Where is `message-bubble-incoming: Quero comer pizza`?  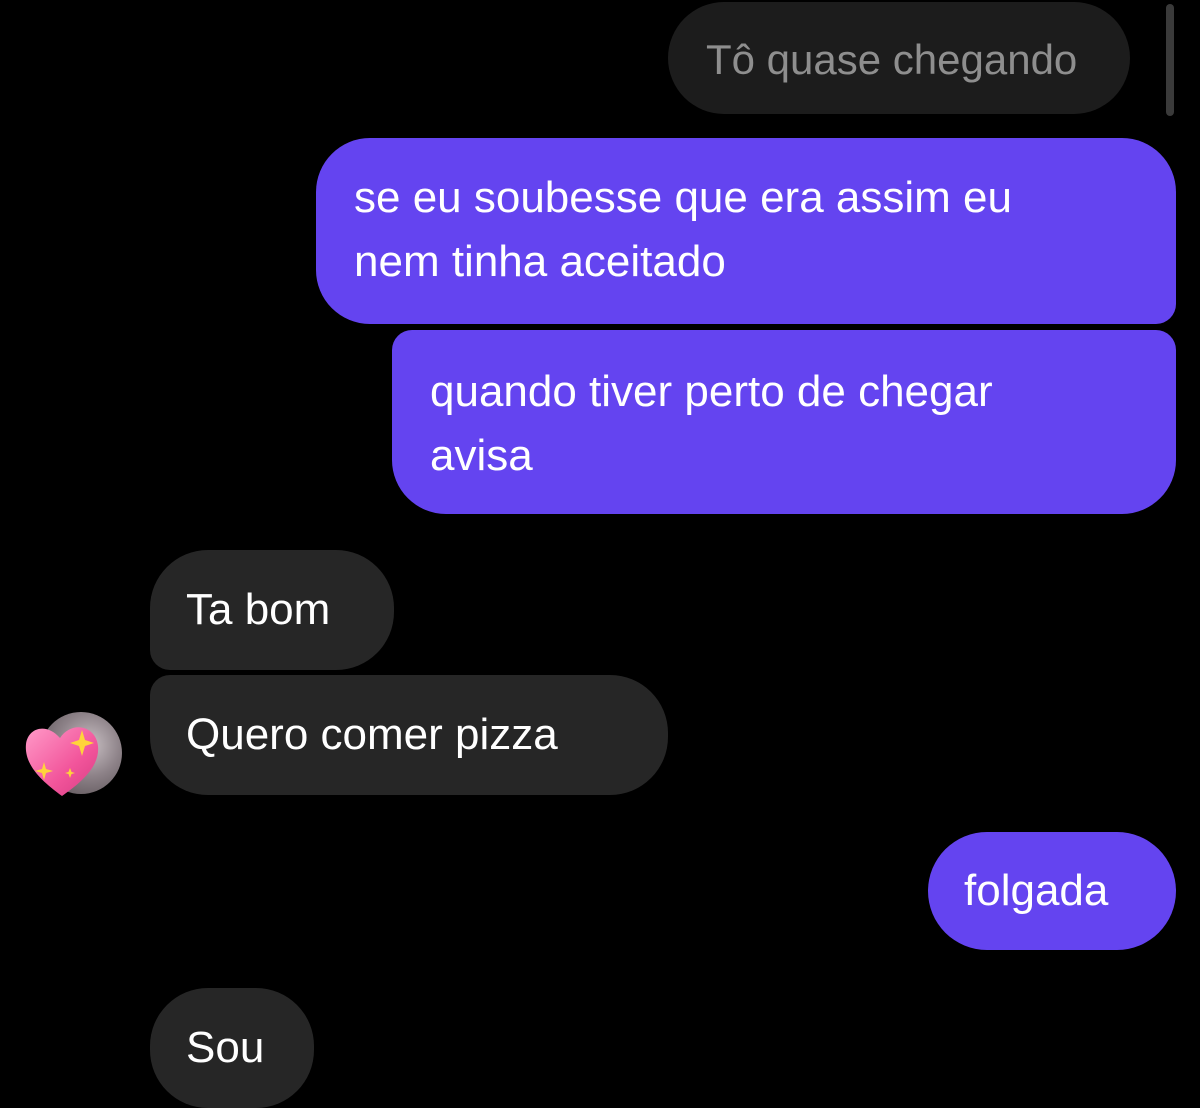
message-bubble-incoming: Quero comer pizza is located at coordinates (409, 735).